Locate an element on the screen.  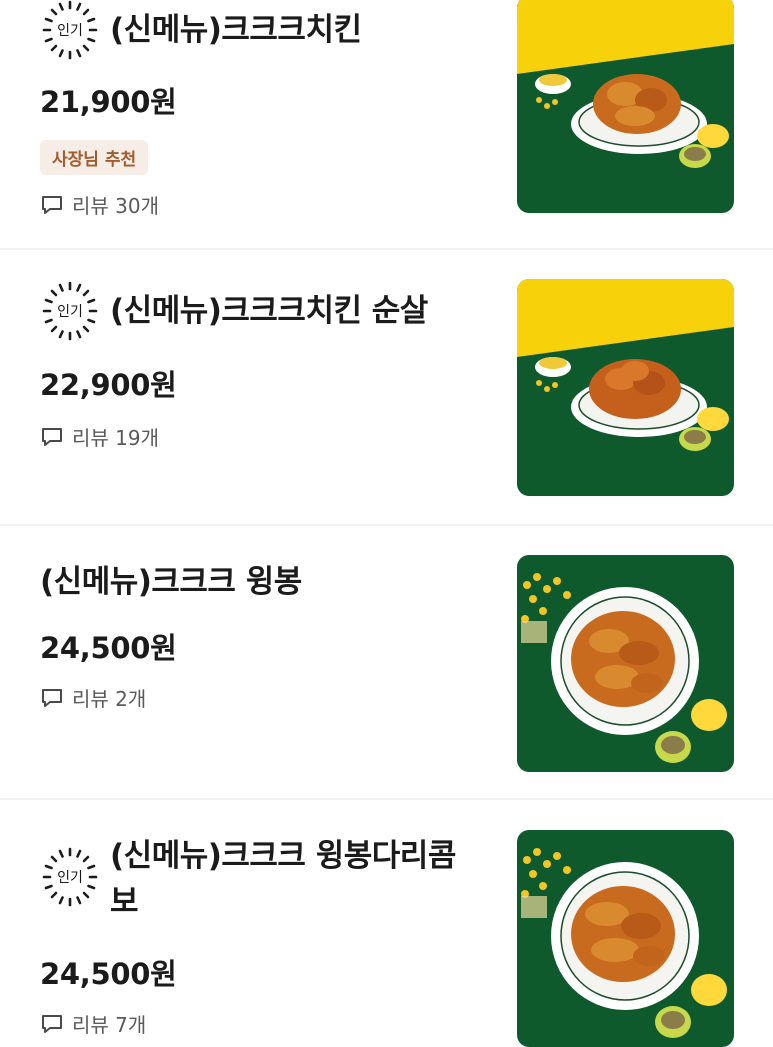
review-count: 7개 is located at coordinates (131, 1025).